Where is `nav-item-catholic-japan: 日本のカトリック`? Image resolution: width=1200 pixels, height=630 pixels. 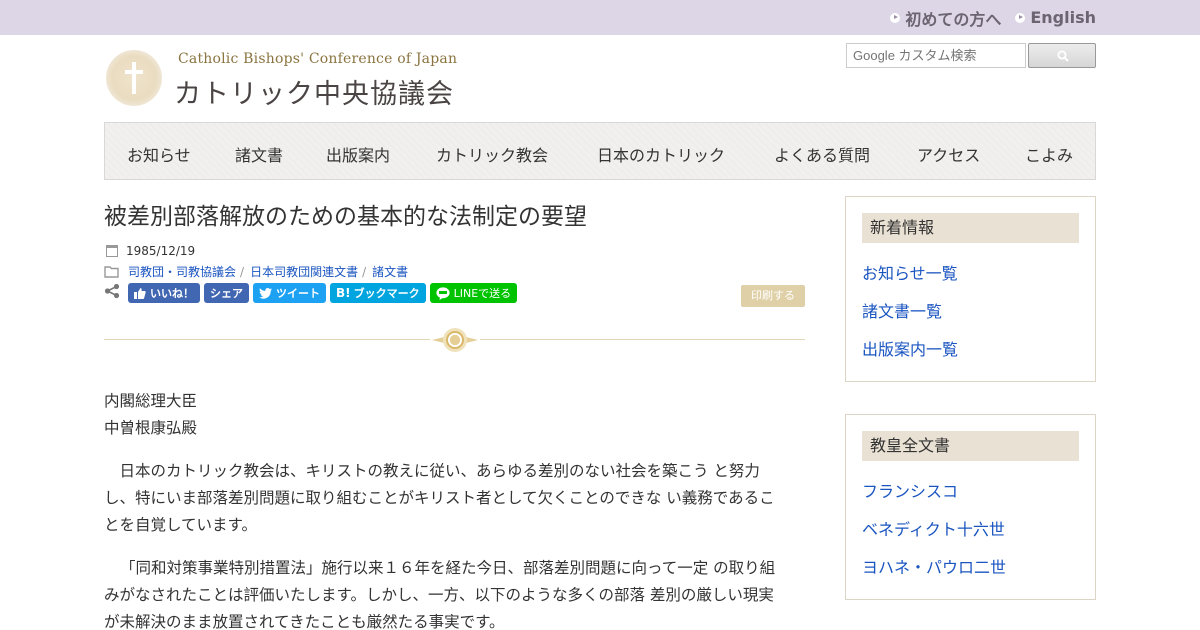 nav-item-catholic-japan: 日本のカトリック is located at coordinates (661, 154).